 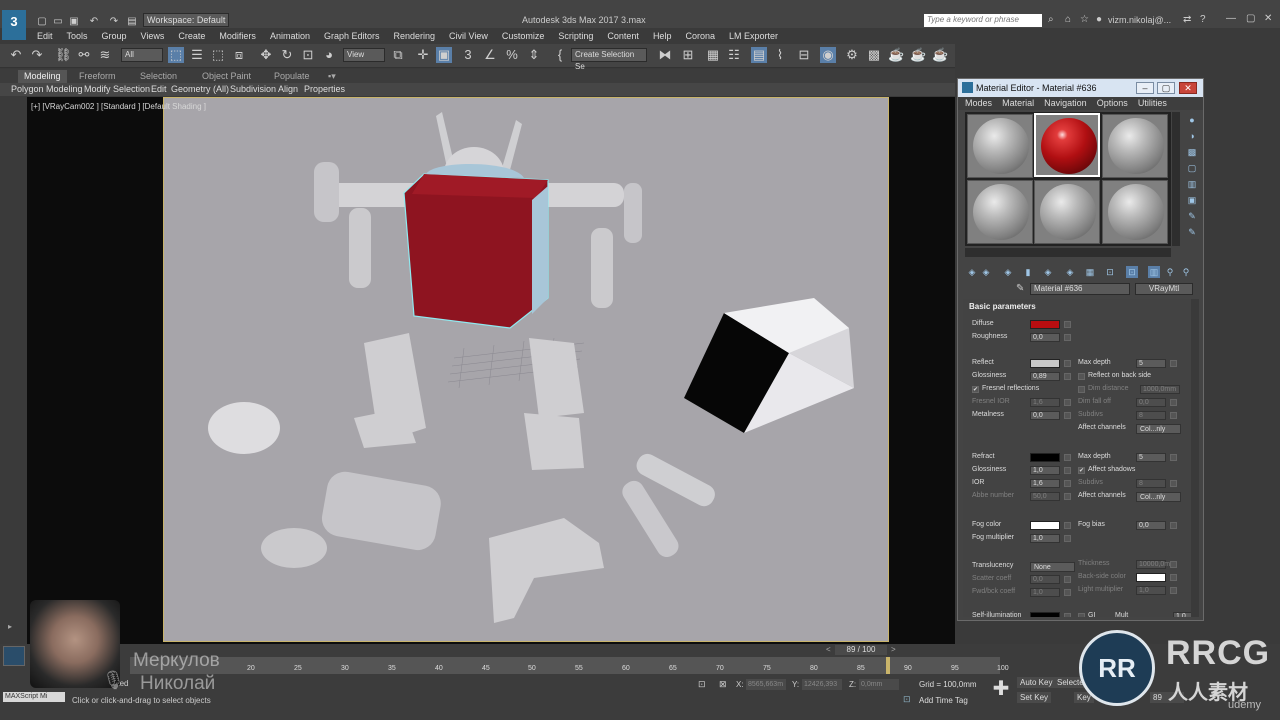 What do you see at coordinates (253, 89) in the screenshot?
I see `panel-subdivision: Subdivision` at bounding box center [253, 89].